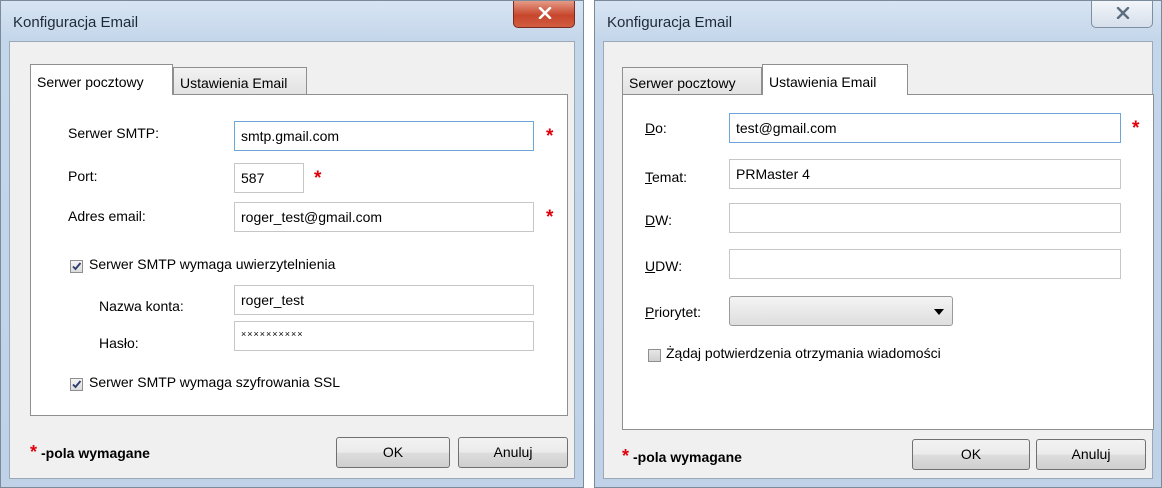 The width and height of the screenshot is (1162, 488). Describe the element at coordinates (673, 312) in the screenshot. I see `priority-label: Priorytet:` at that location.